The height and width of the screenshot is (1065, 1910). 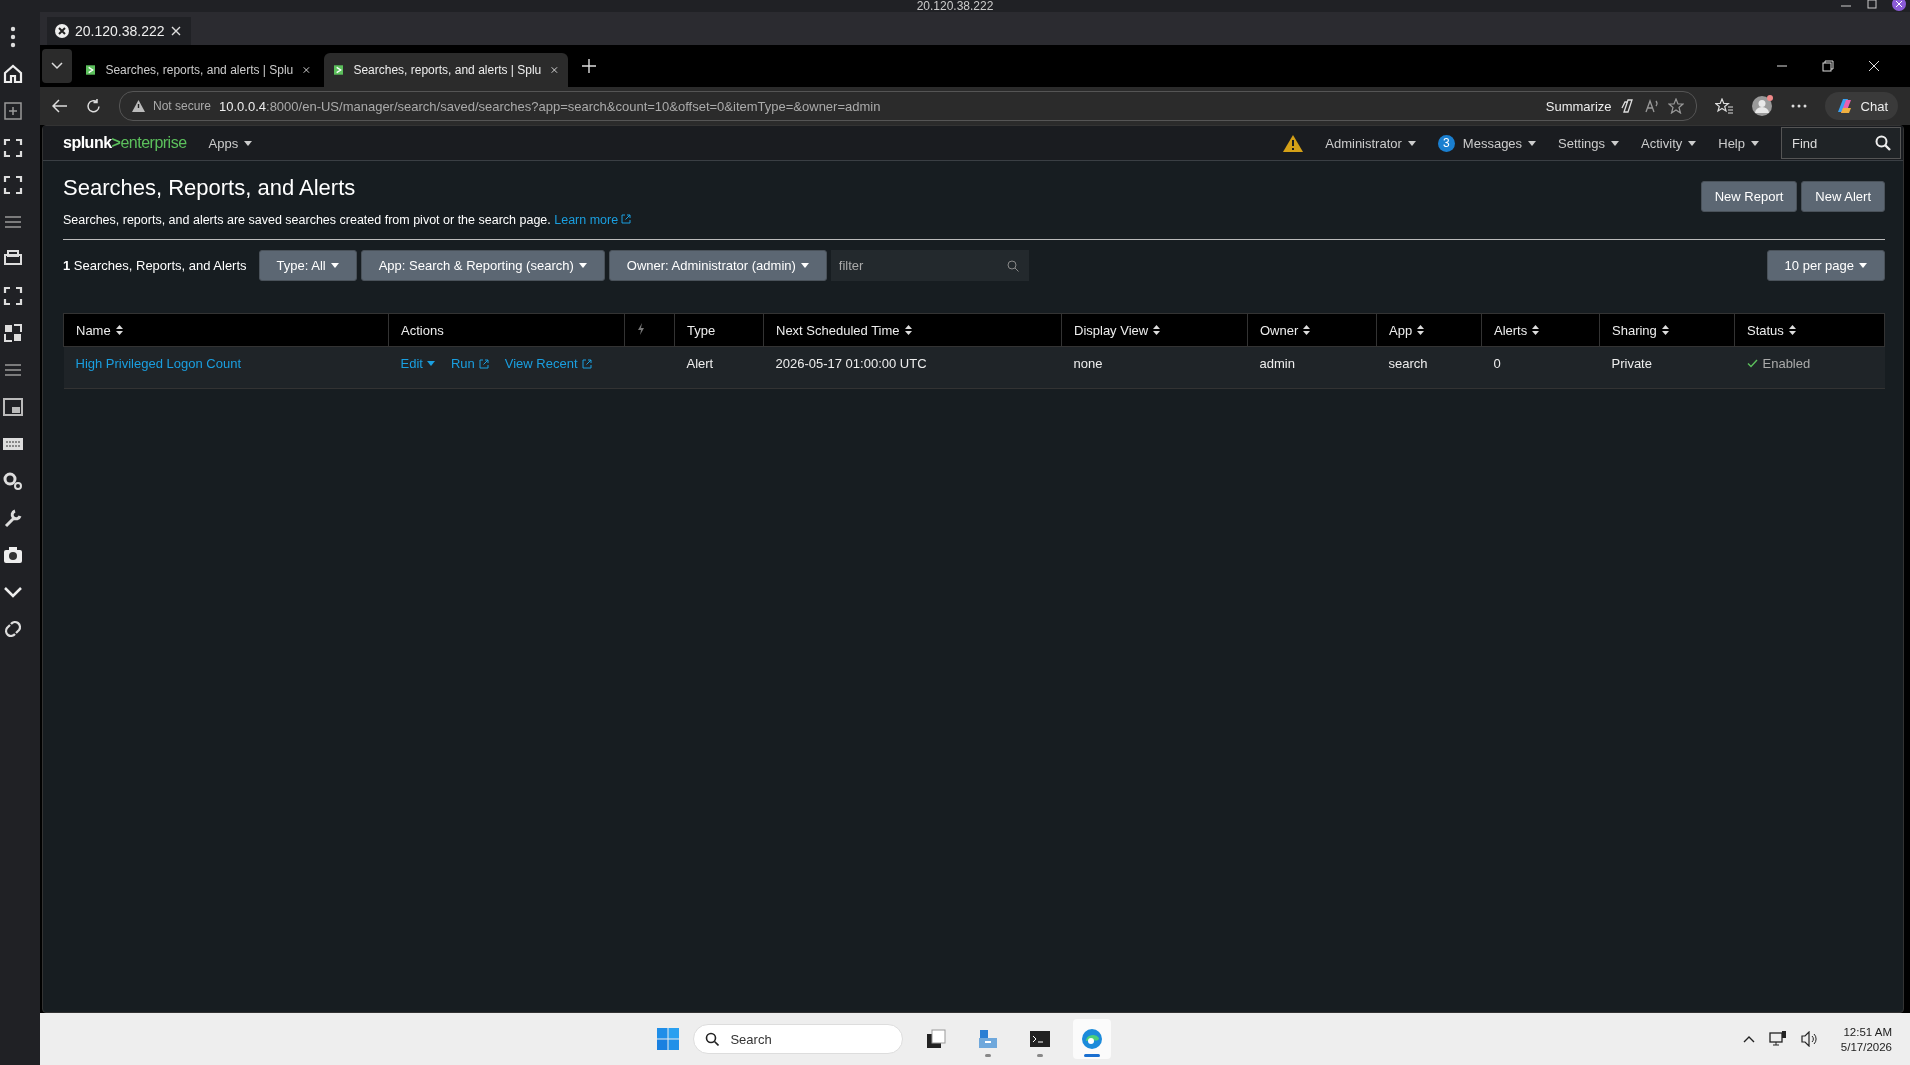 I want to click on tab-list-button, so click(x=57, y=66).